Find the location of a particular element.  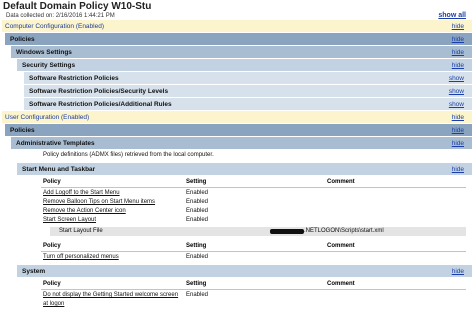

windows-settings-hide-link: hide is located at coordinates (458, 52).